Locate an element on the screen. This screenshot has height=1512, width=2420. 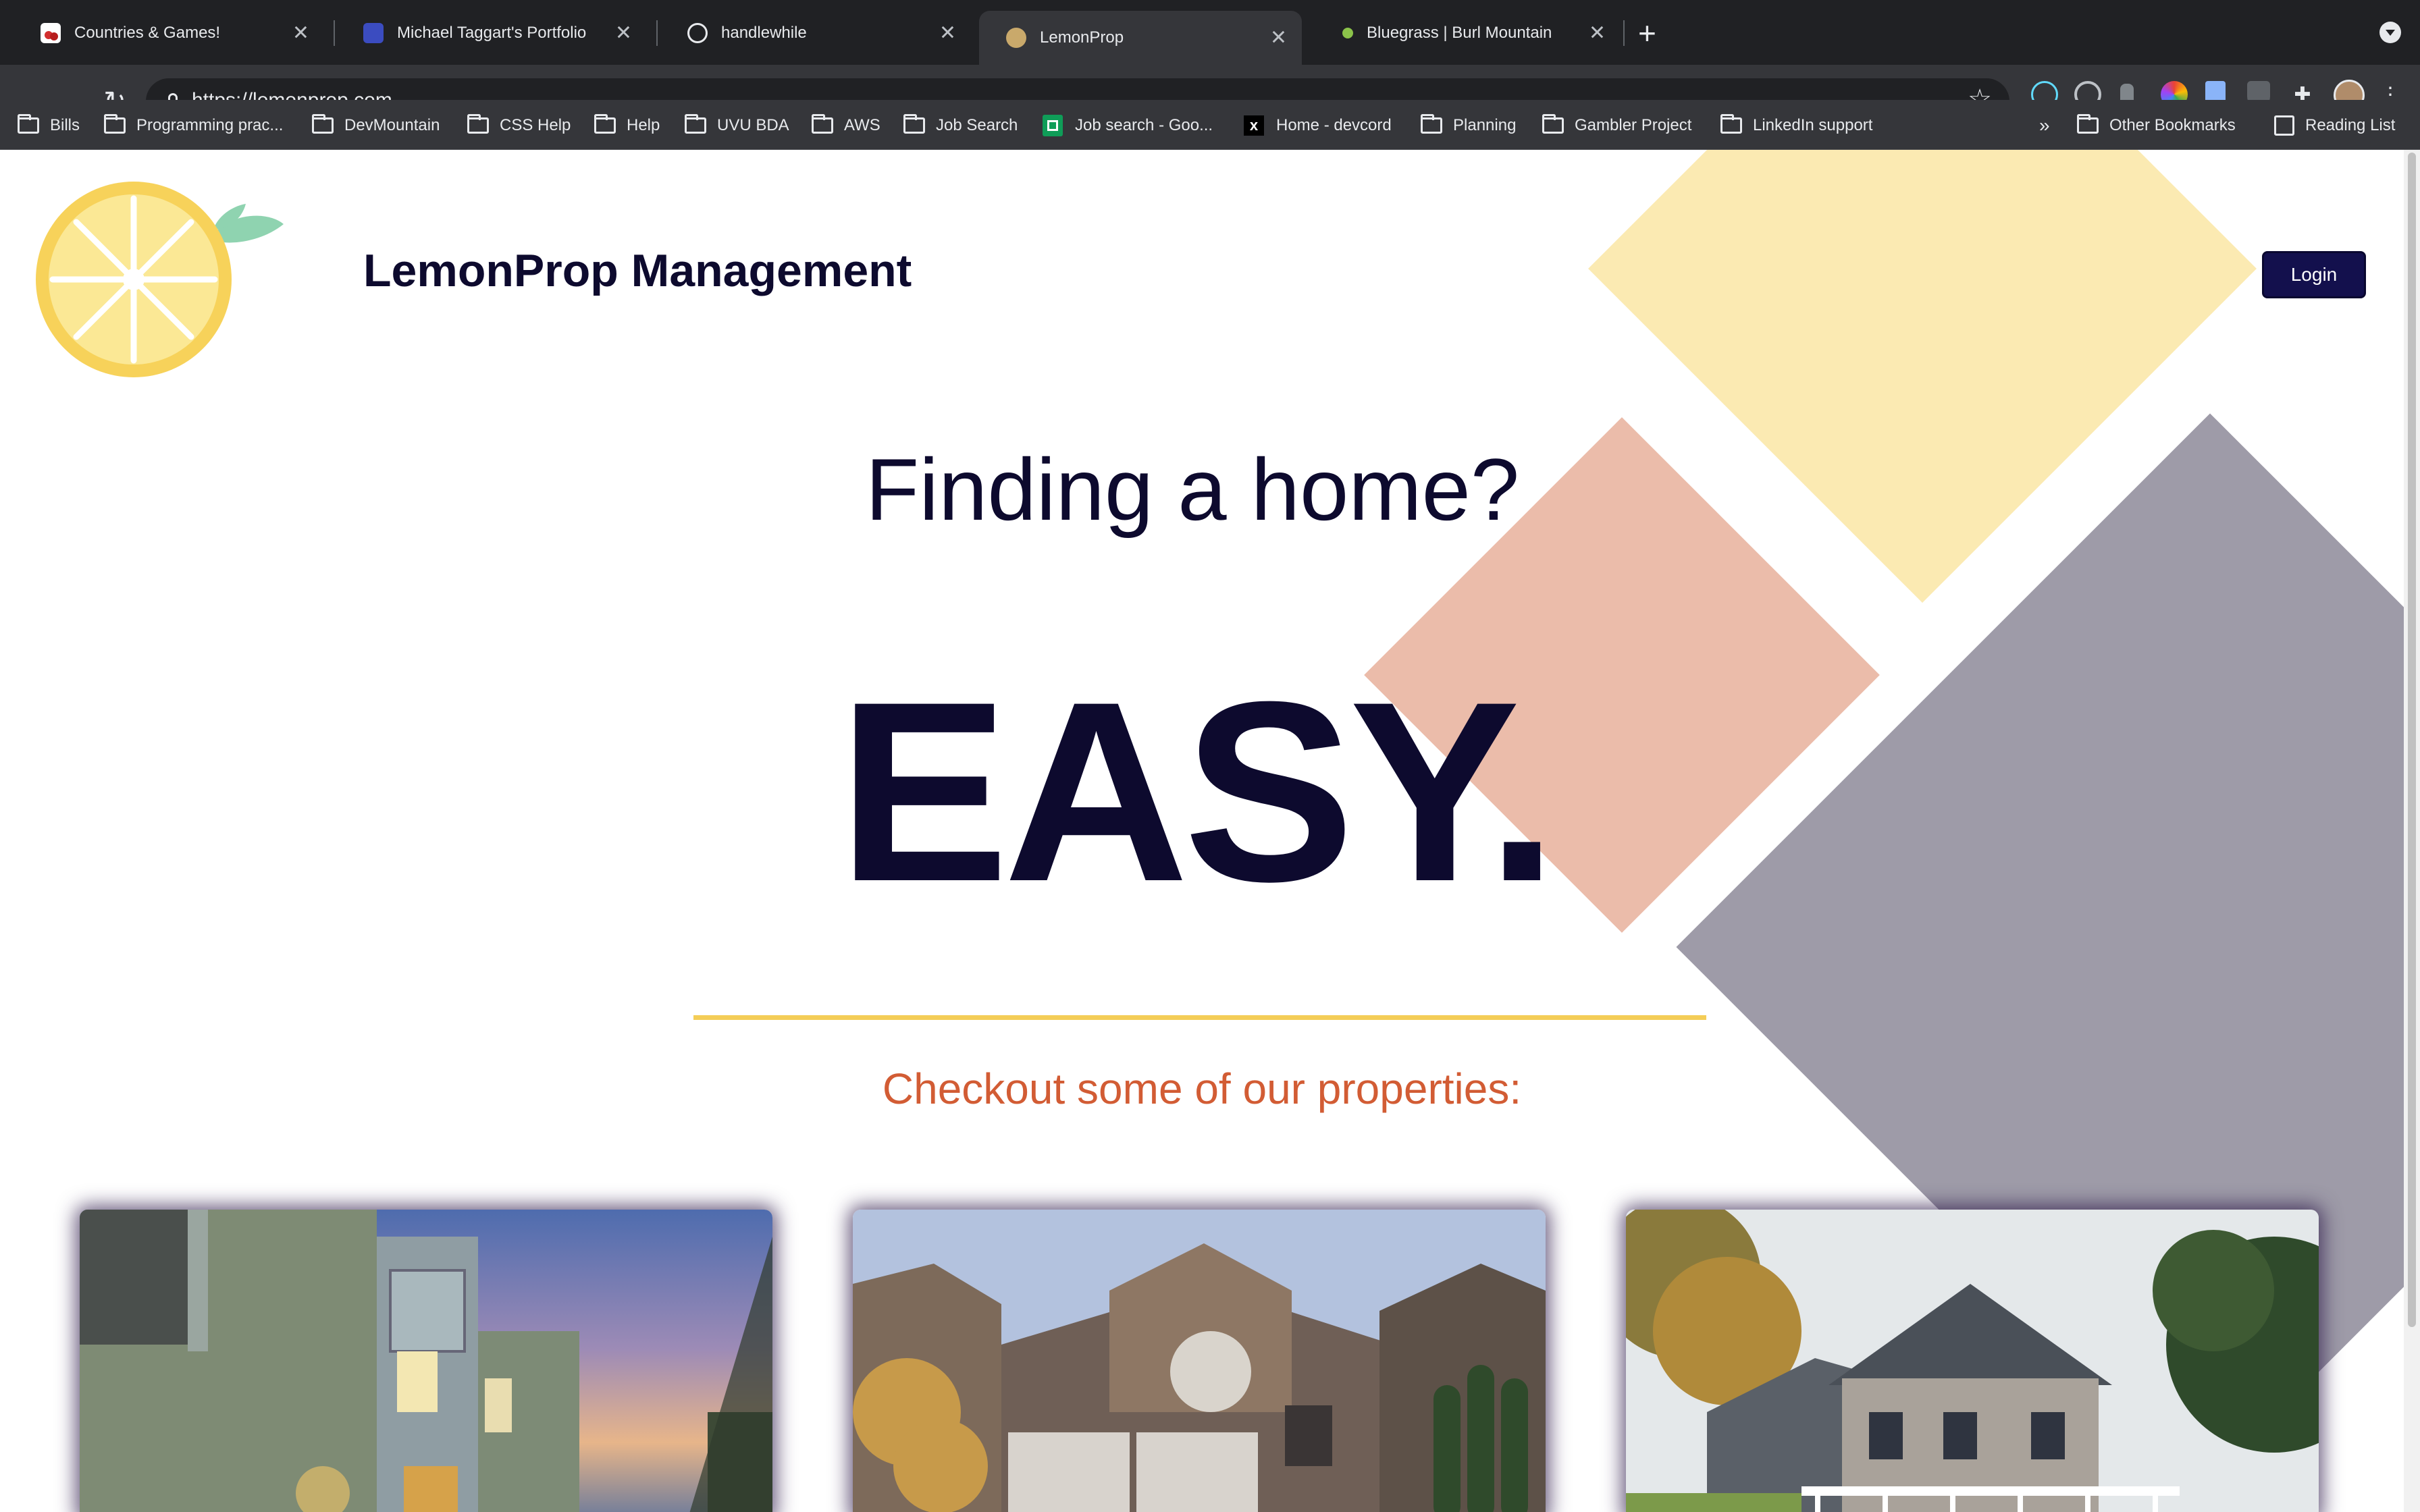
reading-list-button: Reading List is located at coordinates (2334, 125).